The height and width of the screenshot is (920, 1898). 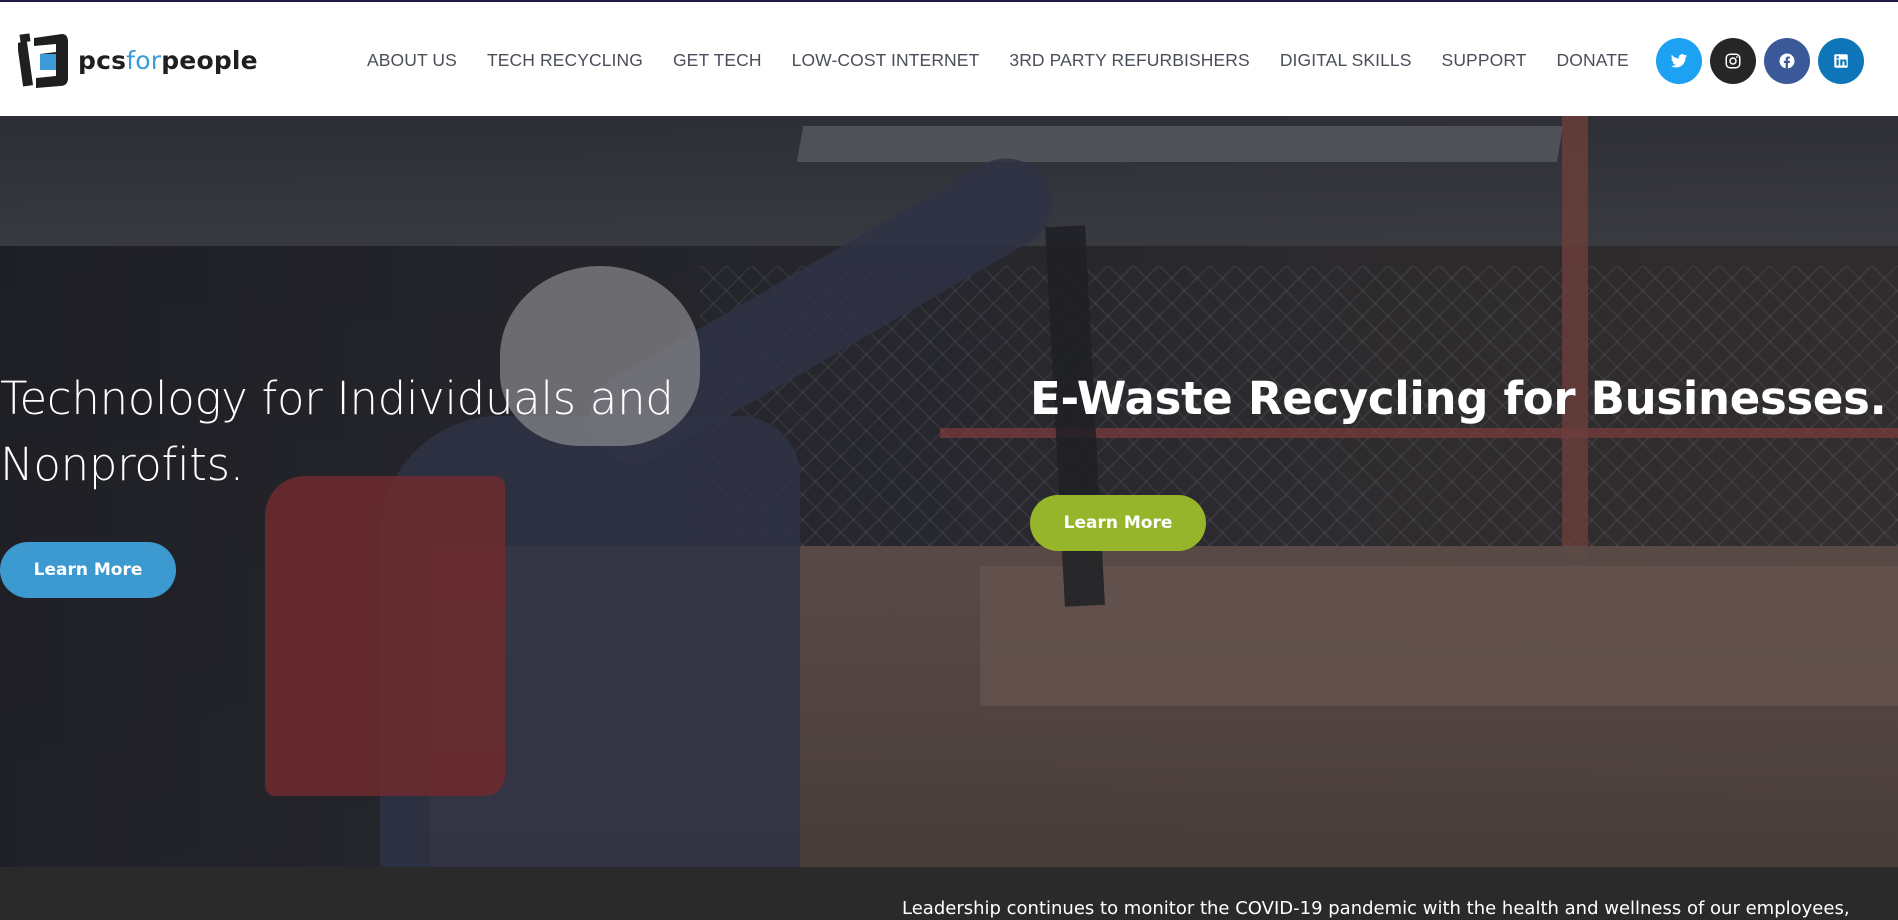 I want to click on learn-more-businesses-button: Learn More, so click(x=1118, y=523).